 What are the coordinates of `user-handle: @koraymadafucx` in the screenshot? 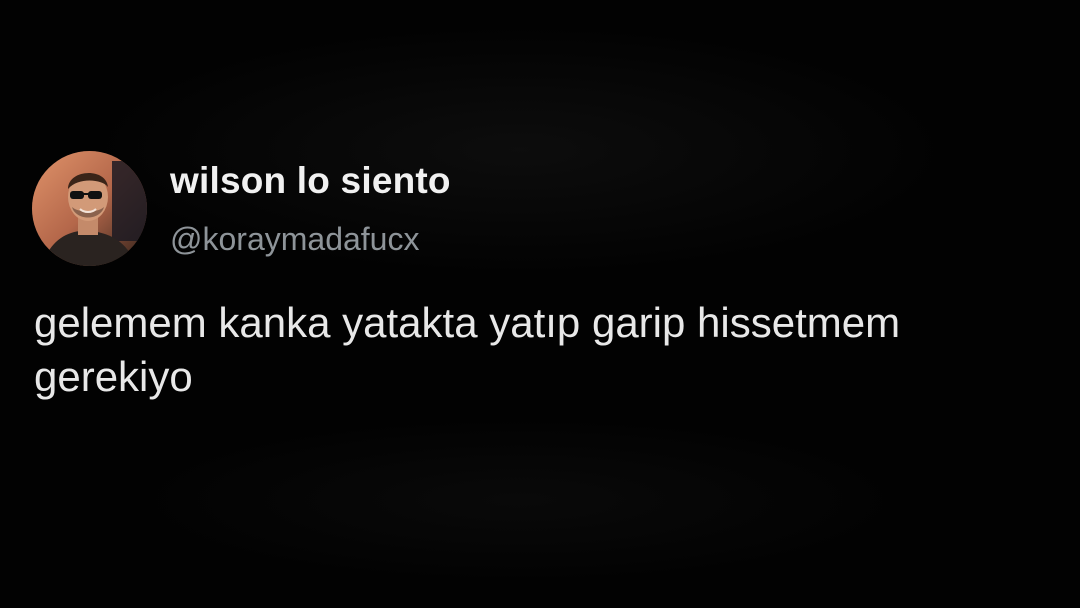 It's located at (294, 239).